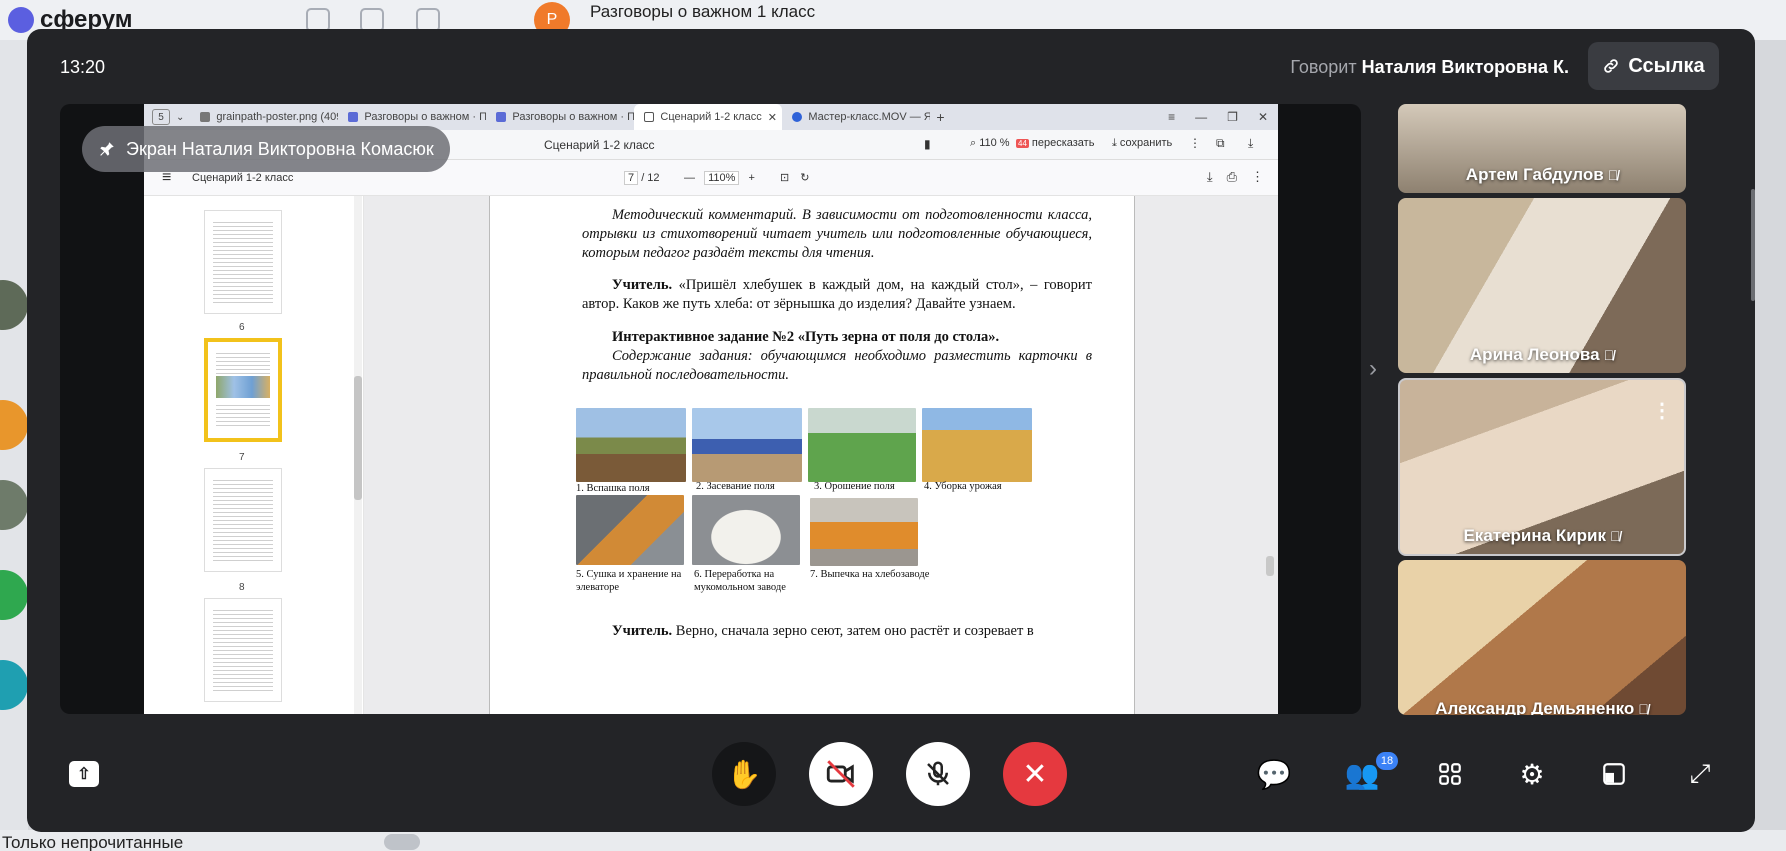 This screenshot has height=851, width=1786. Describe the element at coordinates (358, 438) in the screenshot. I see `thumbnails-scroll-handle` at that location.